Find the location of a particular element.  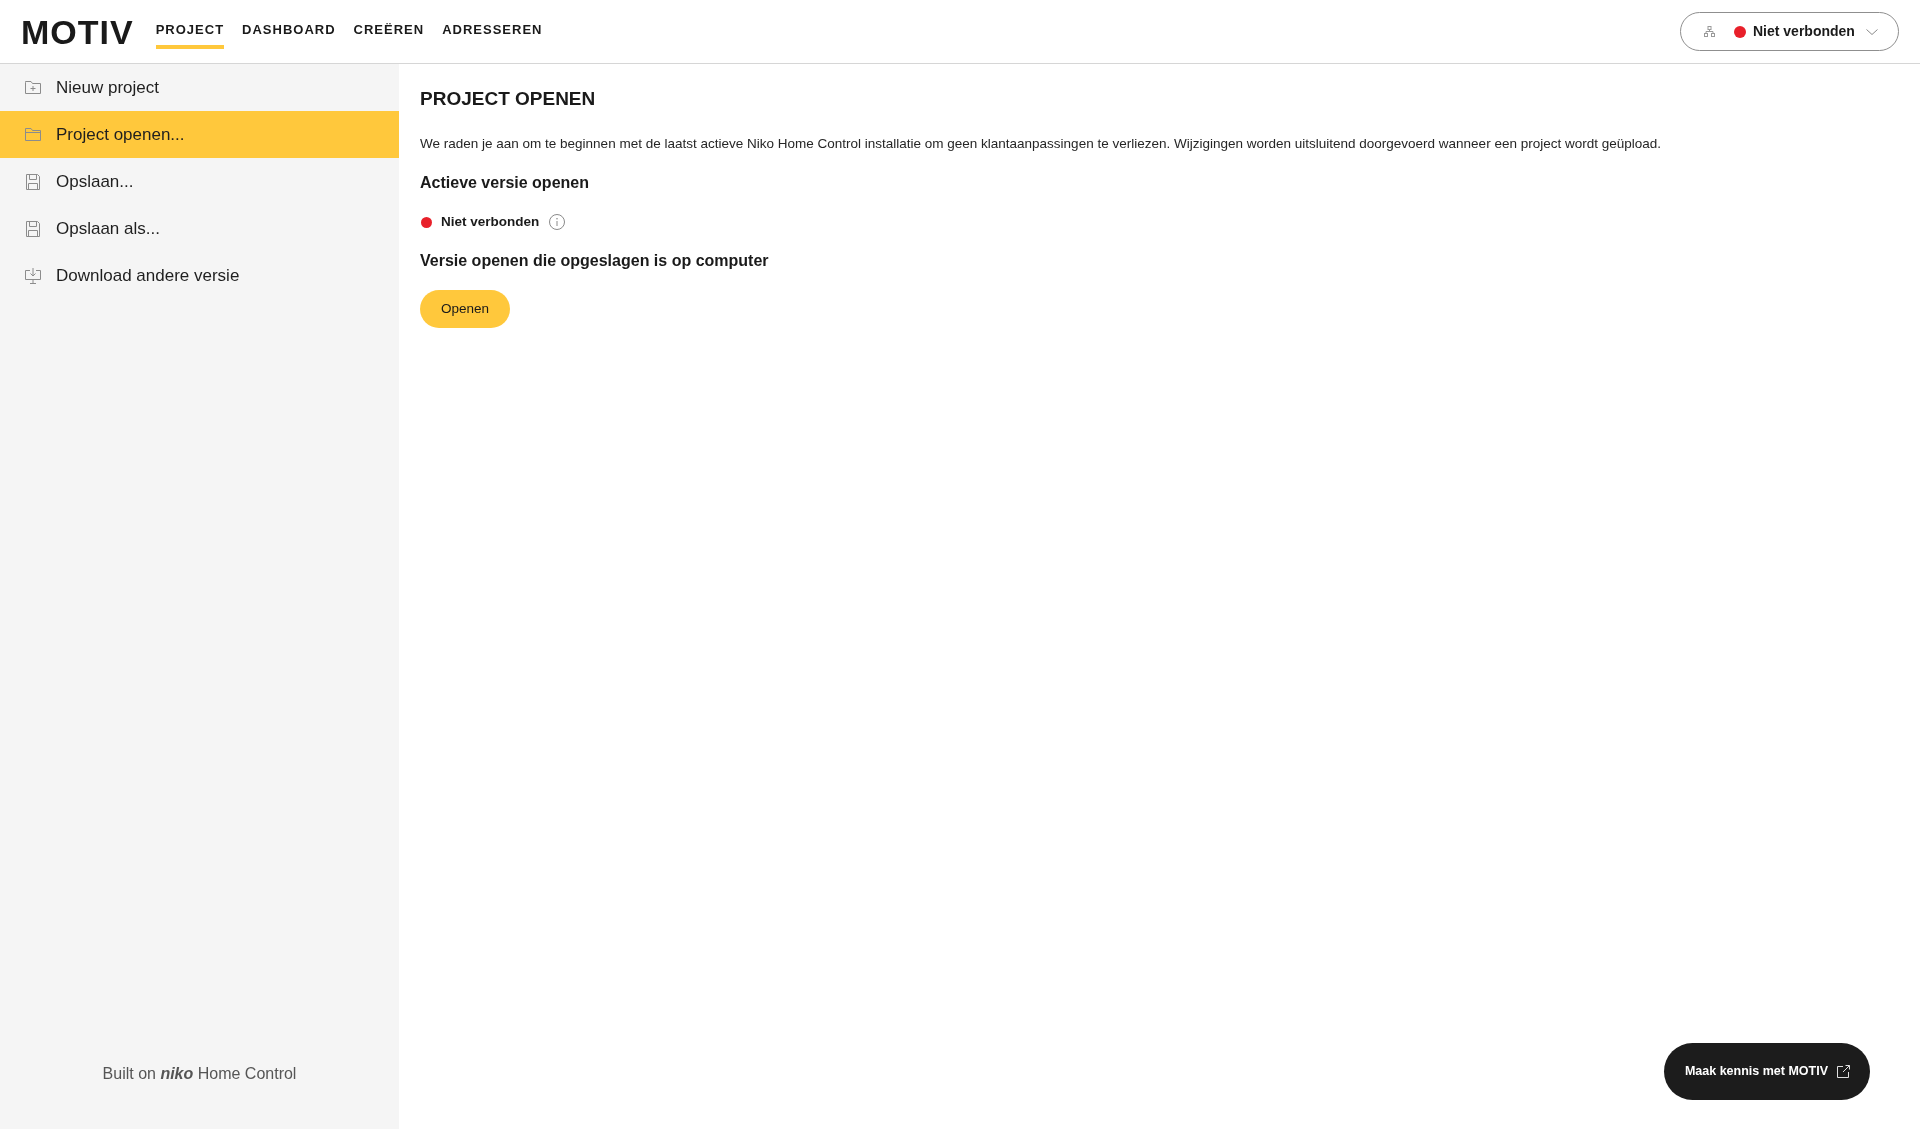

chevron-down-icon is located at coordinates (1872, 31).